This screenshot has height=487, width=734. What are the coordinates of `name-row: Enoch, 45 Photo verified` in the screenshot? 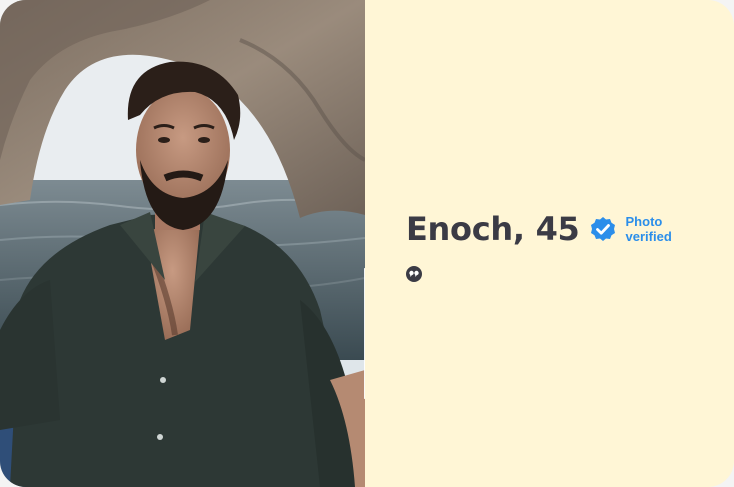 It's located at (539, 229).